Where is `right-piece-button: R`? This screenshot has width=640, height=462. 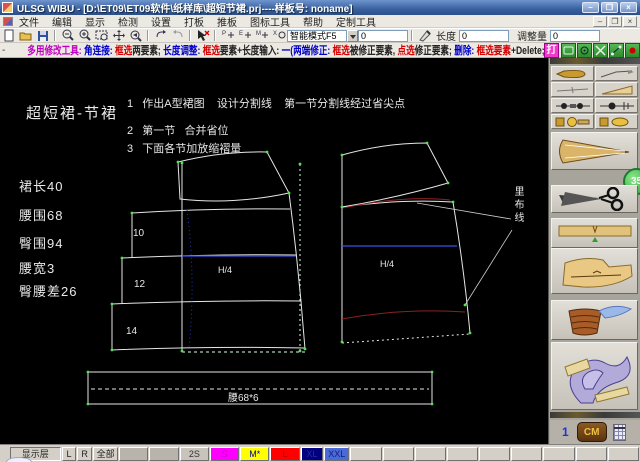
right-piece-button: R is located at coordinates (84, 453).